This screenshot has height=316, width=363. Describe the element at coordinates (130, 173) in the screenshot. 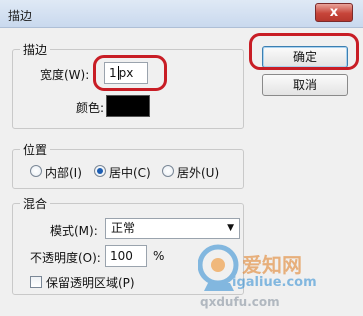

I see `radio-center-label: 居中(C)` at that location.